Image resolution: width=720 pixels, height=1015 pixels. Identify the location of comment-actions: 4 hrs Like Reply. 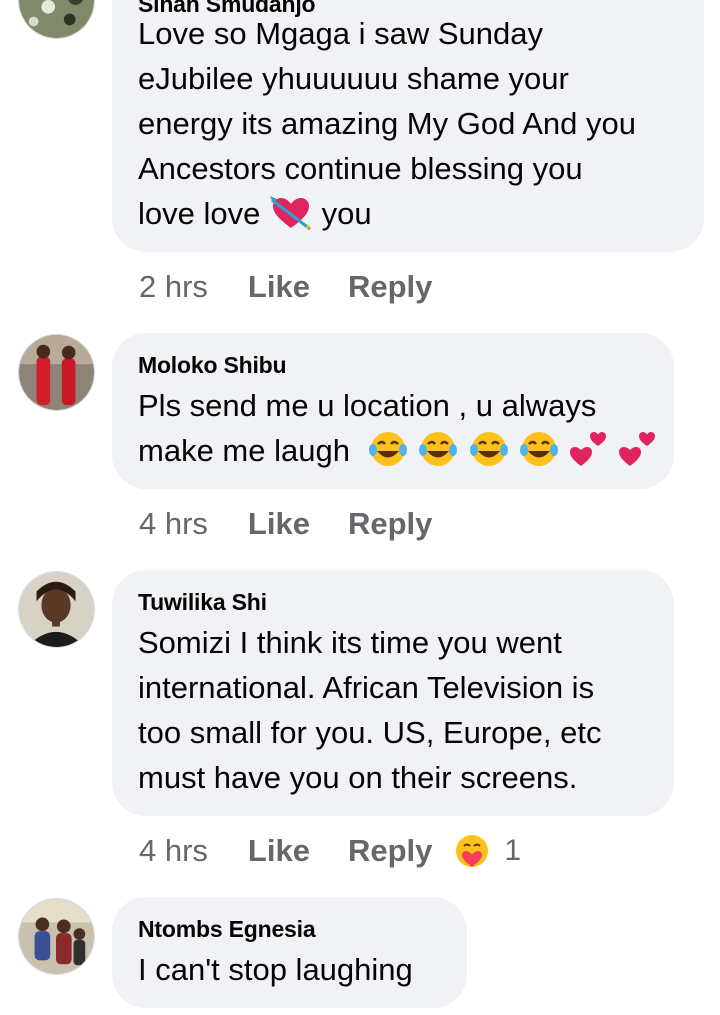
(285, 524).